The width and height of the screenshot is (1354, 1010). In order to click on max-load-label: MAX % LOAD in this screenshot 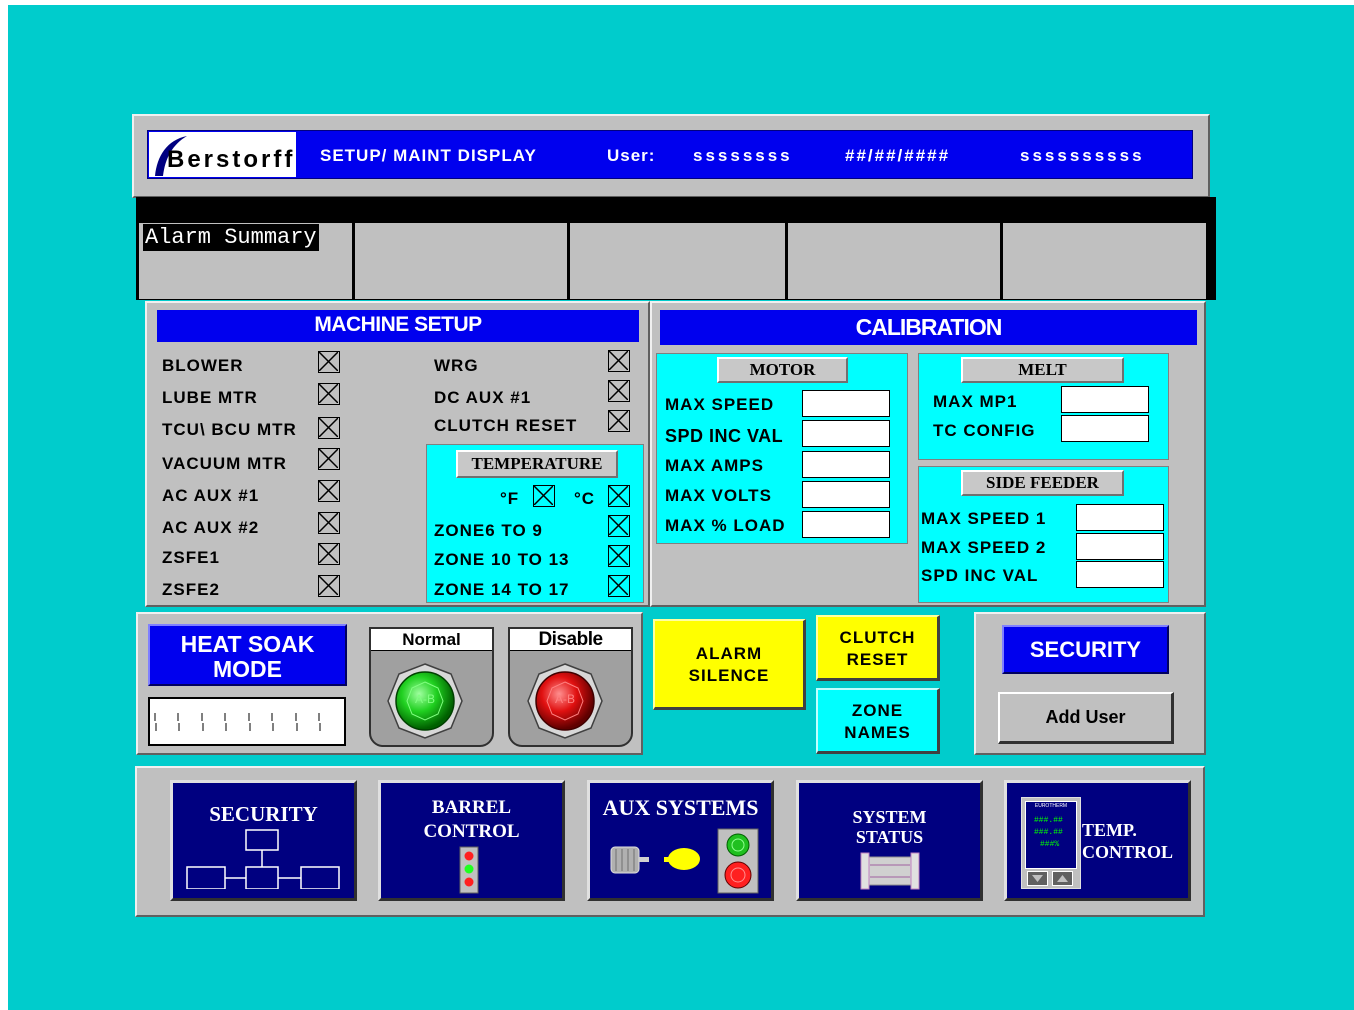, I will do `click(725, 525)`.